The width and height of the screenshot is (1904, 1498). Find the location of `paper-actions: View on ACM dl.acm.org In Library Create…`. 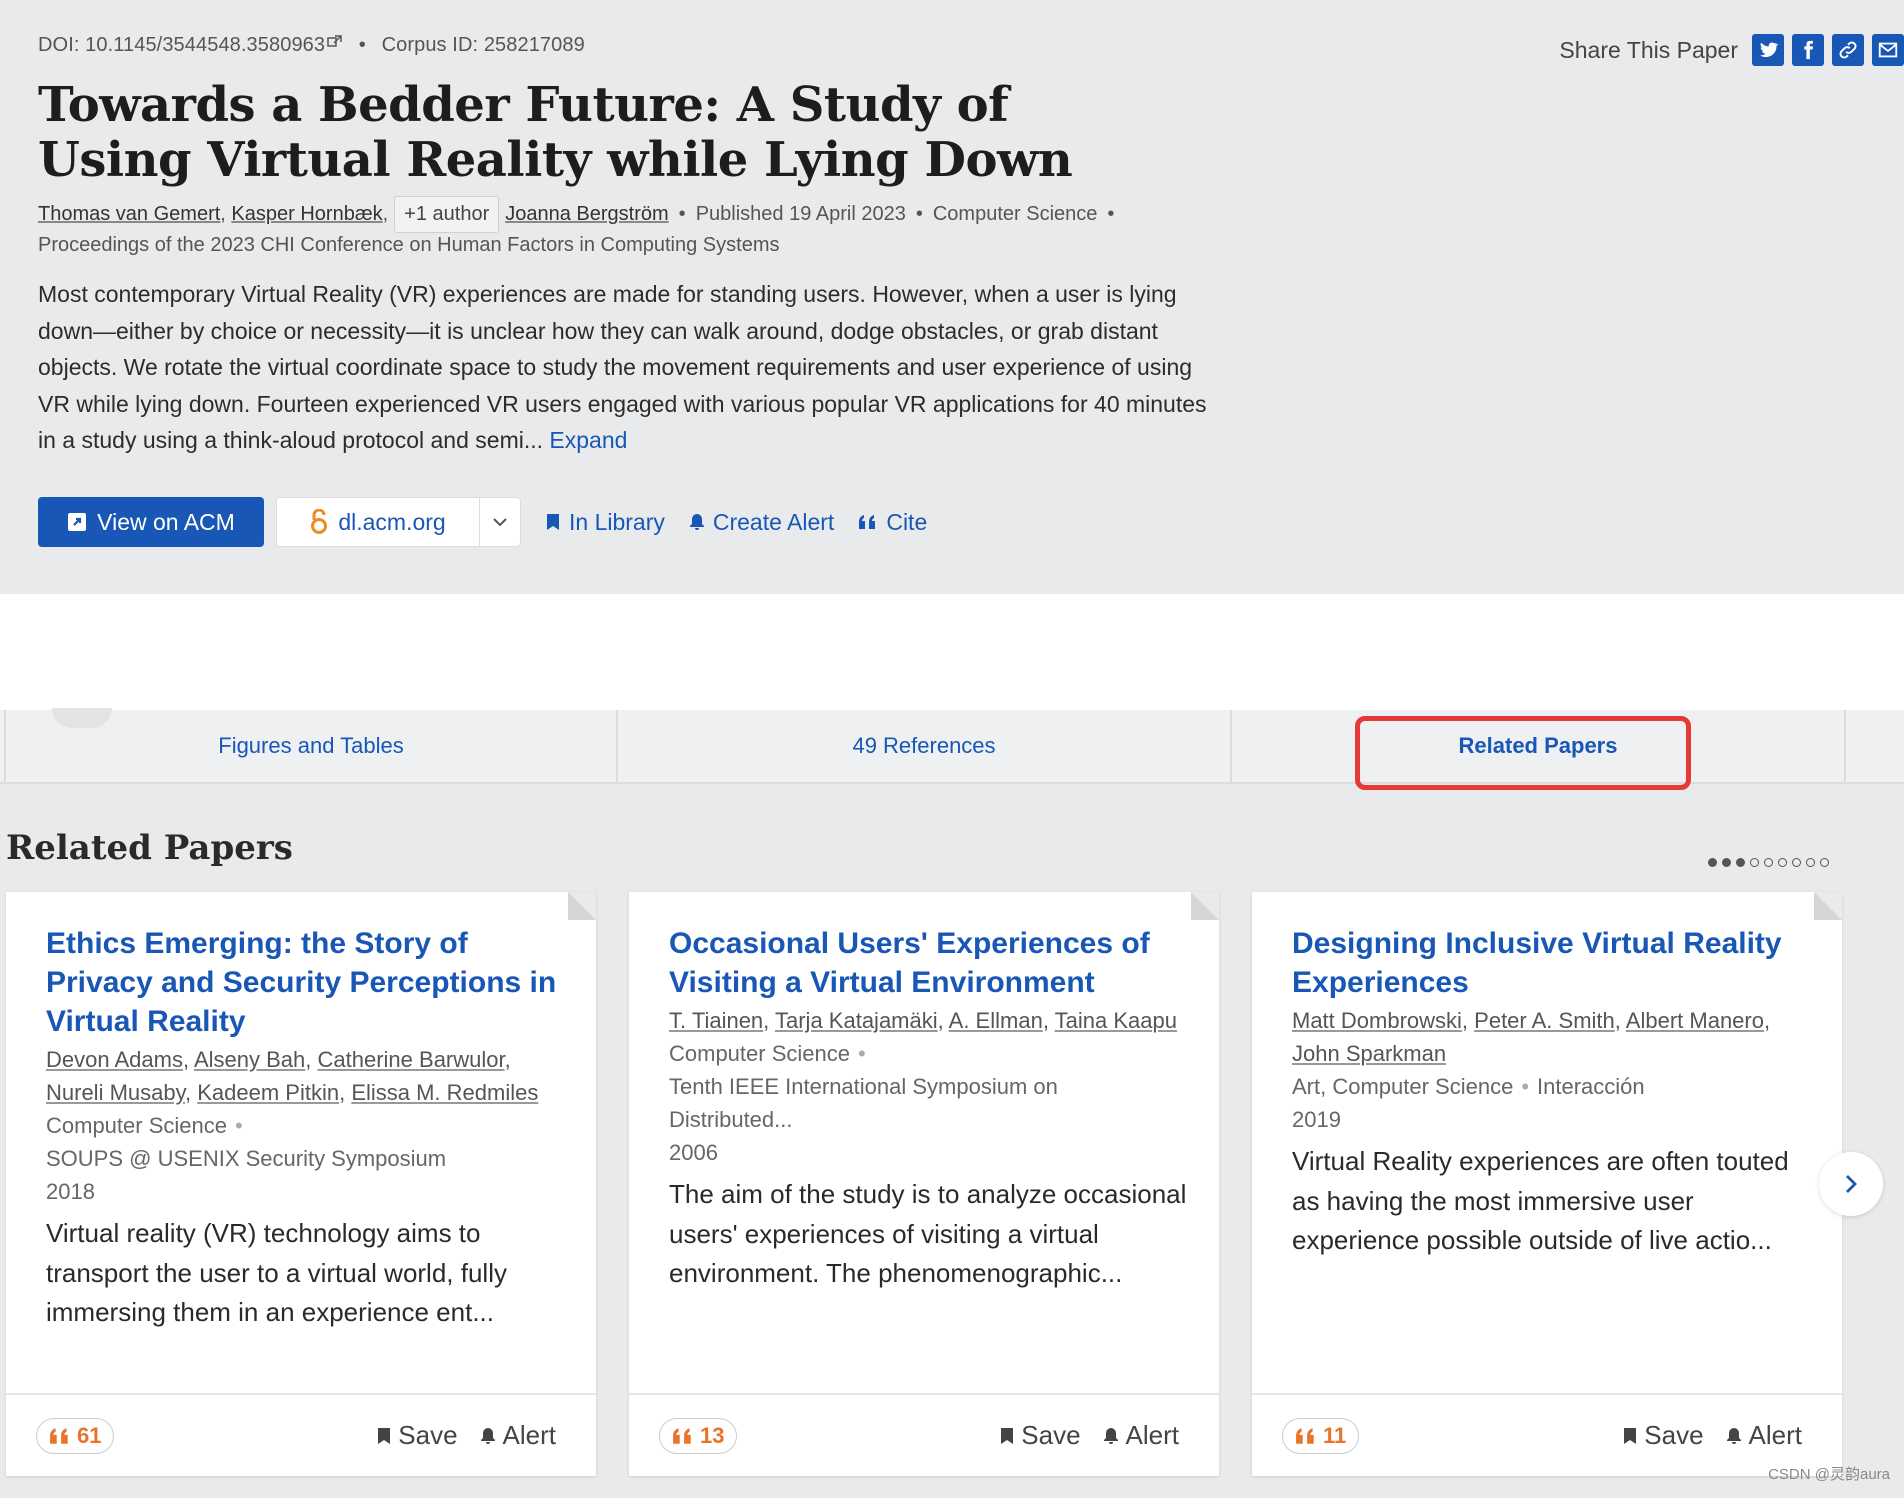

paper-actions: View on ACM dl.acm.org In Library Create… is located at coordinates (482, 522).